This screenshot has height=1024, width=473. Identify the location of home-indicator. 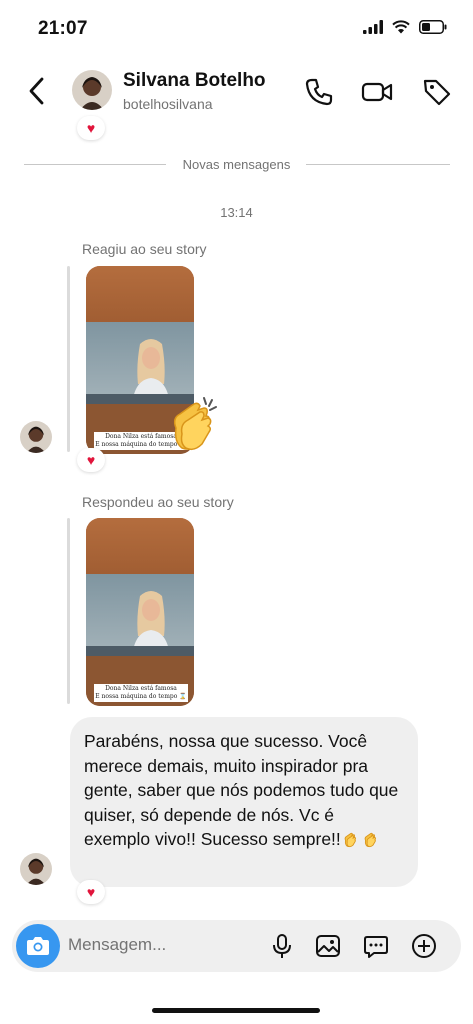
(236, 1010).